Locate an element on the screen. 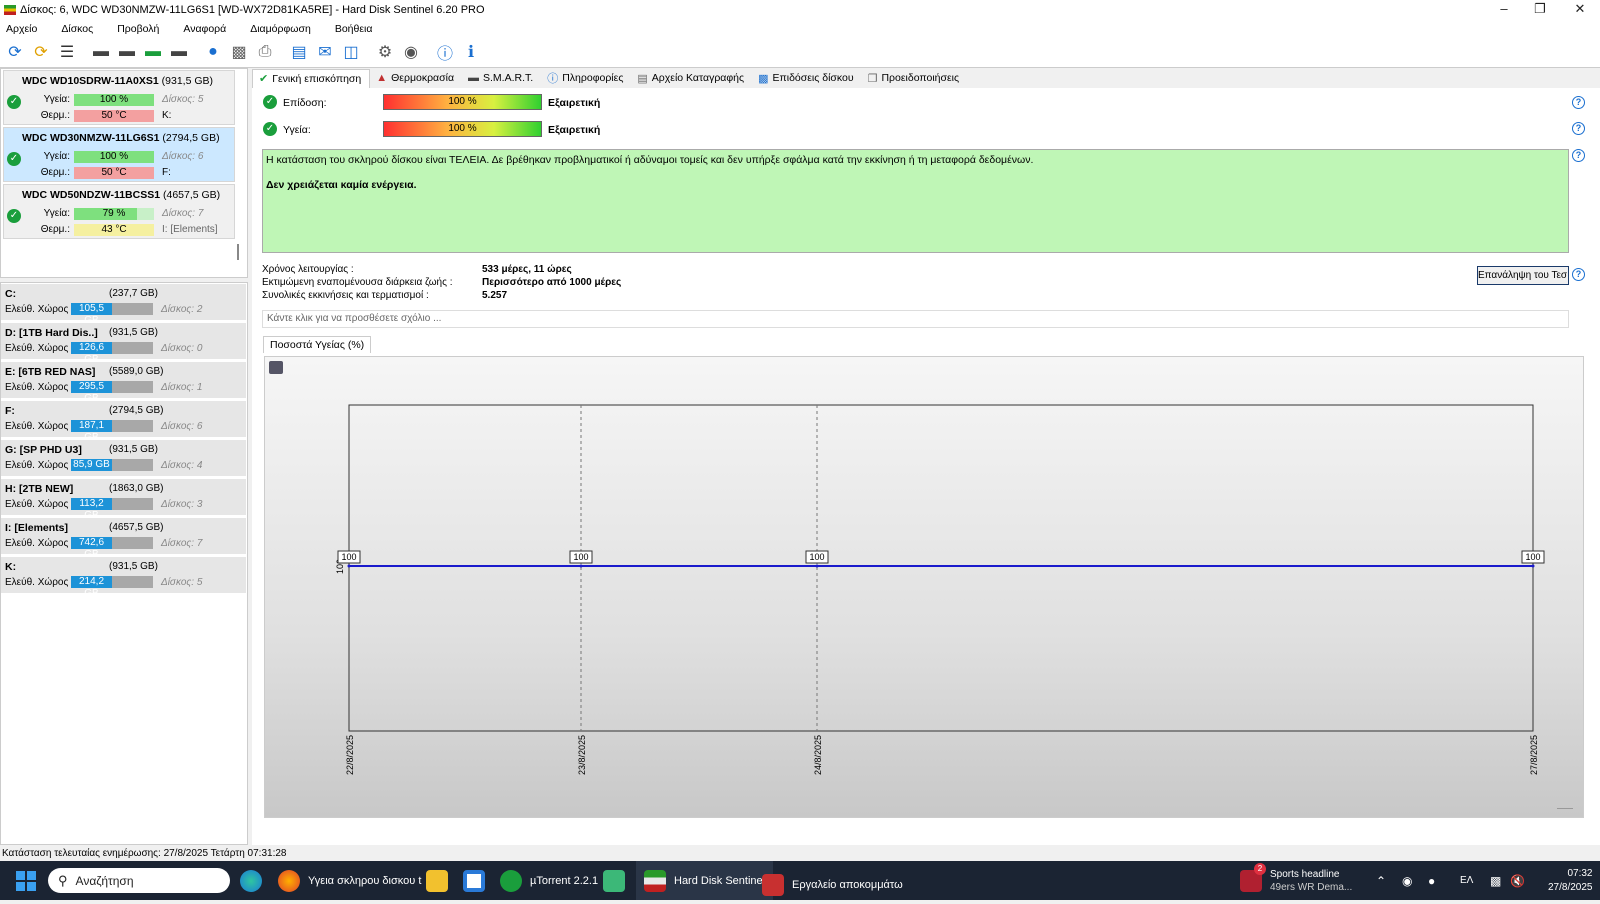  tab-alerts: ❐ Προειδοποιήσεις is located at coordinates (914, 78).